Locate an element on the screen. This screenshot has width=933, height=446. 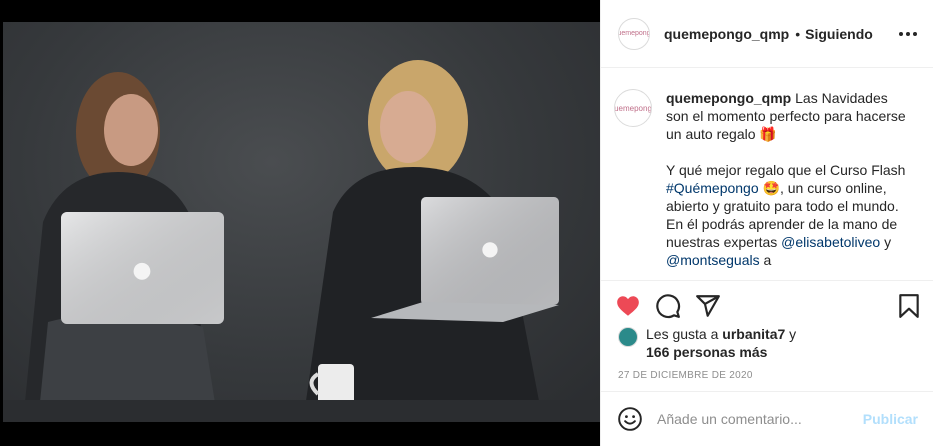
following-button: Siguiendo is located at coordinates (839, 34).